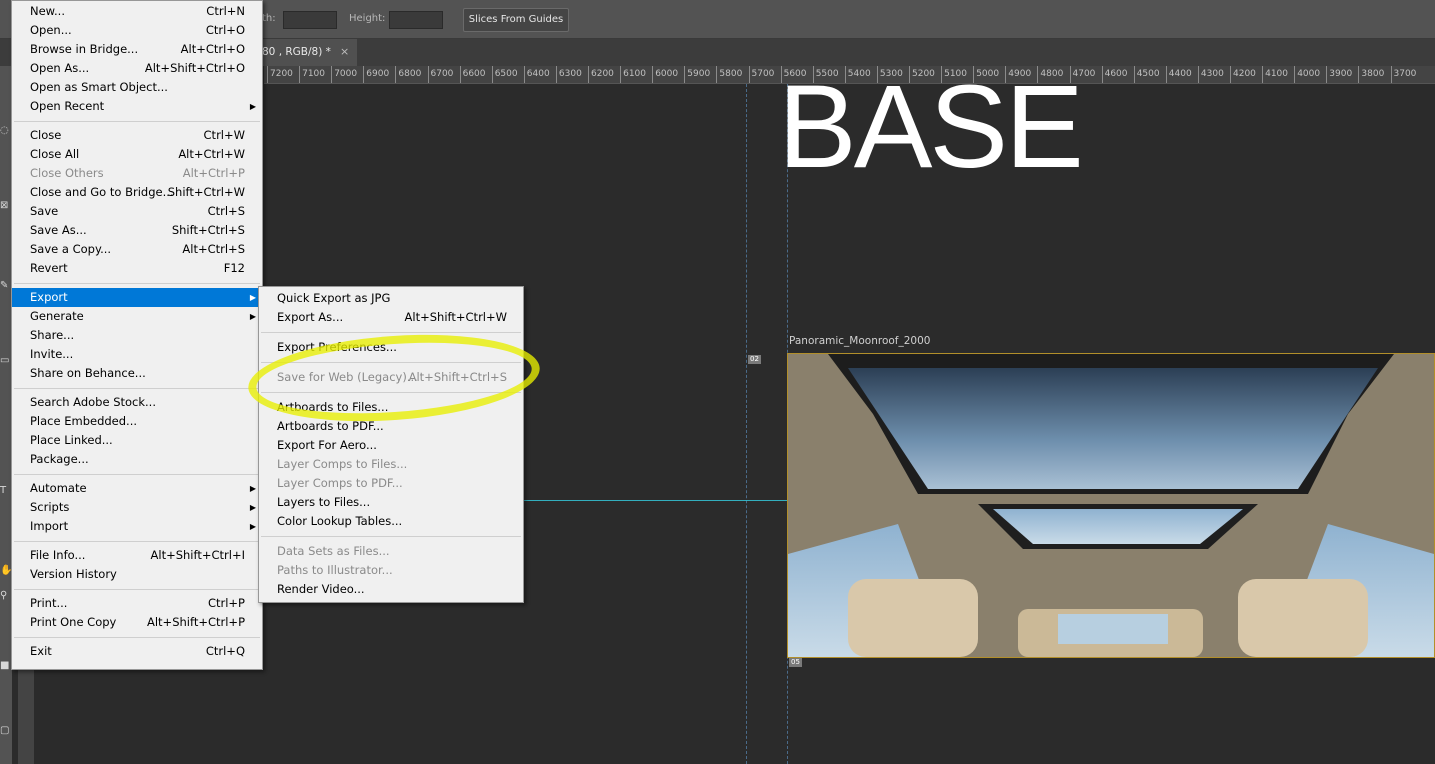 This screenshot has width=1435, height=764. What do you see at coordinates (137, 249) in the screenshot?
I see `menu-item-save-a-copy: Save a Copy... Alt+Ctrl+S` at bounding box center [137, 249].